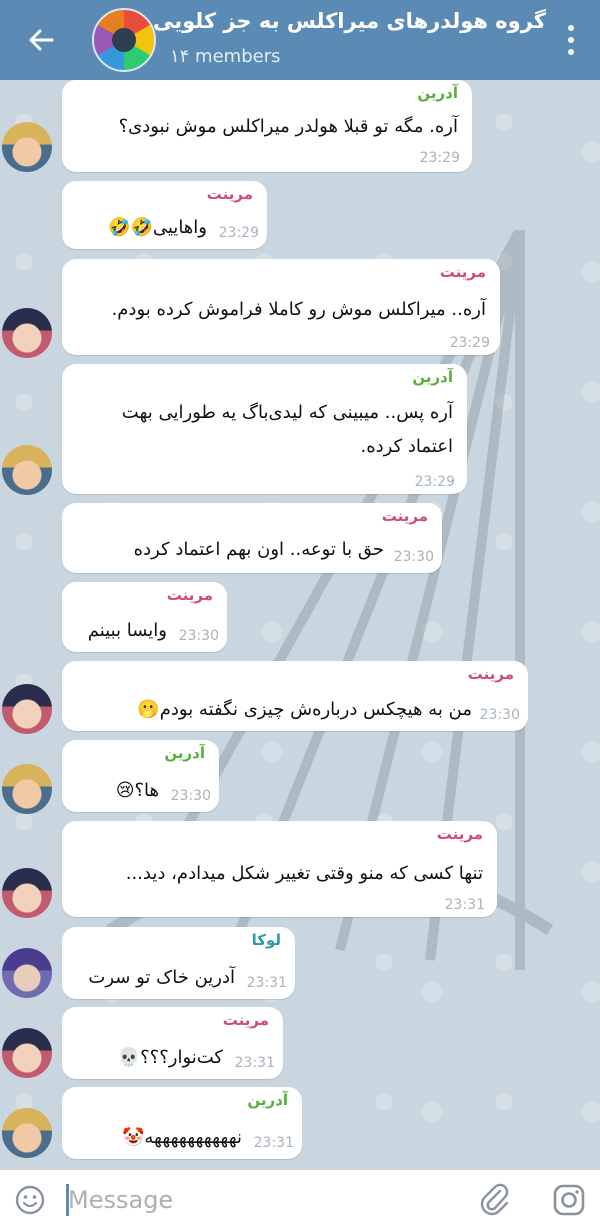 Image resolution: width=600 pixels, height=1228 pixels. Describe the element at coordinates (157, 227) in the screenshot. I see `message-text: واهاییی🤣🤣` at that location.